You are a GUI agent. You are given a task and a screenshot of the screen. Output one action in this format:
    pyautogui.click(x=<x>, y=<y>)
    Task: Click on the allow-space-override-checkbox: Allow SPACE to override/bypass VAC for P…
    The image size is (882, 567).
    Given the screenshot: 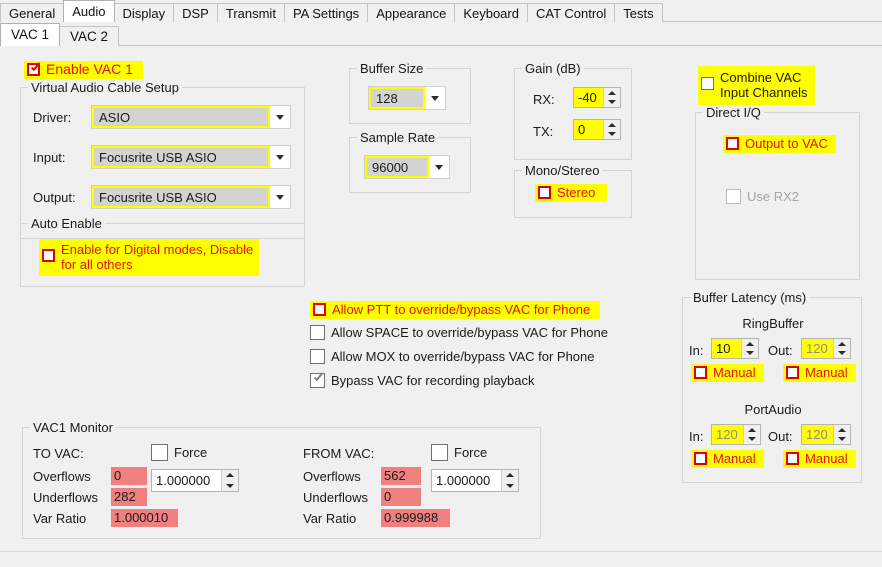 What is the action you would take?
    pyautogui.click(x=459, y=332)
    